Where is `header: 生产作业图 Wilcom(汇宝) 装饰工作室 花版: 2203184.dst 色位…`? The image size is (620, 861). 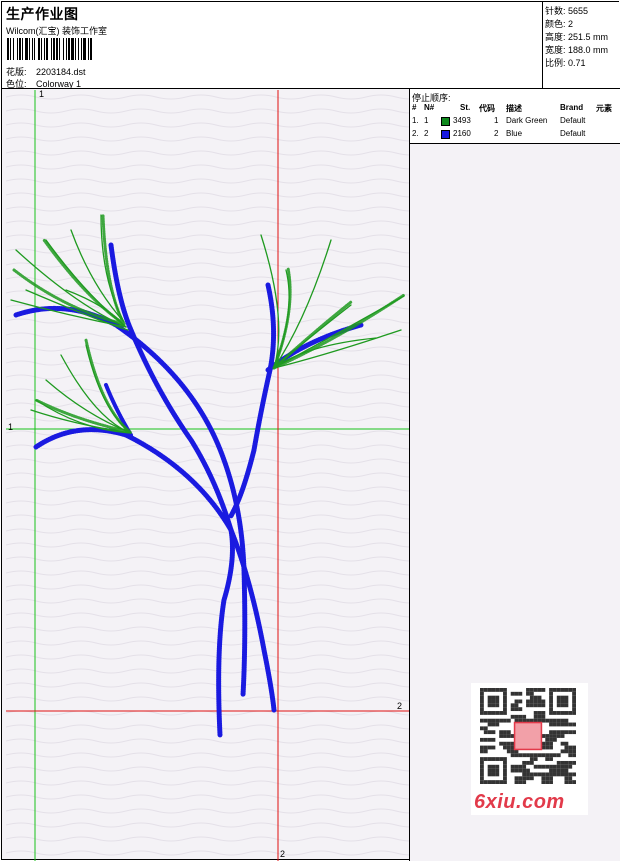
header: 生产作业图 Wilcom(汇宝) 装饰工作室 花版: 2203184.dst 色位… is located at coordinates (272, 45).